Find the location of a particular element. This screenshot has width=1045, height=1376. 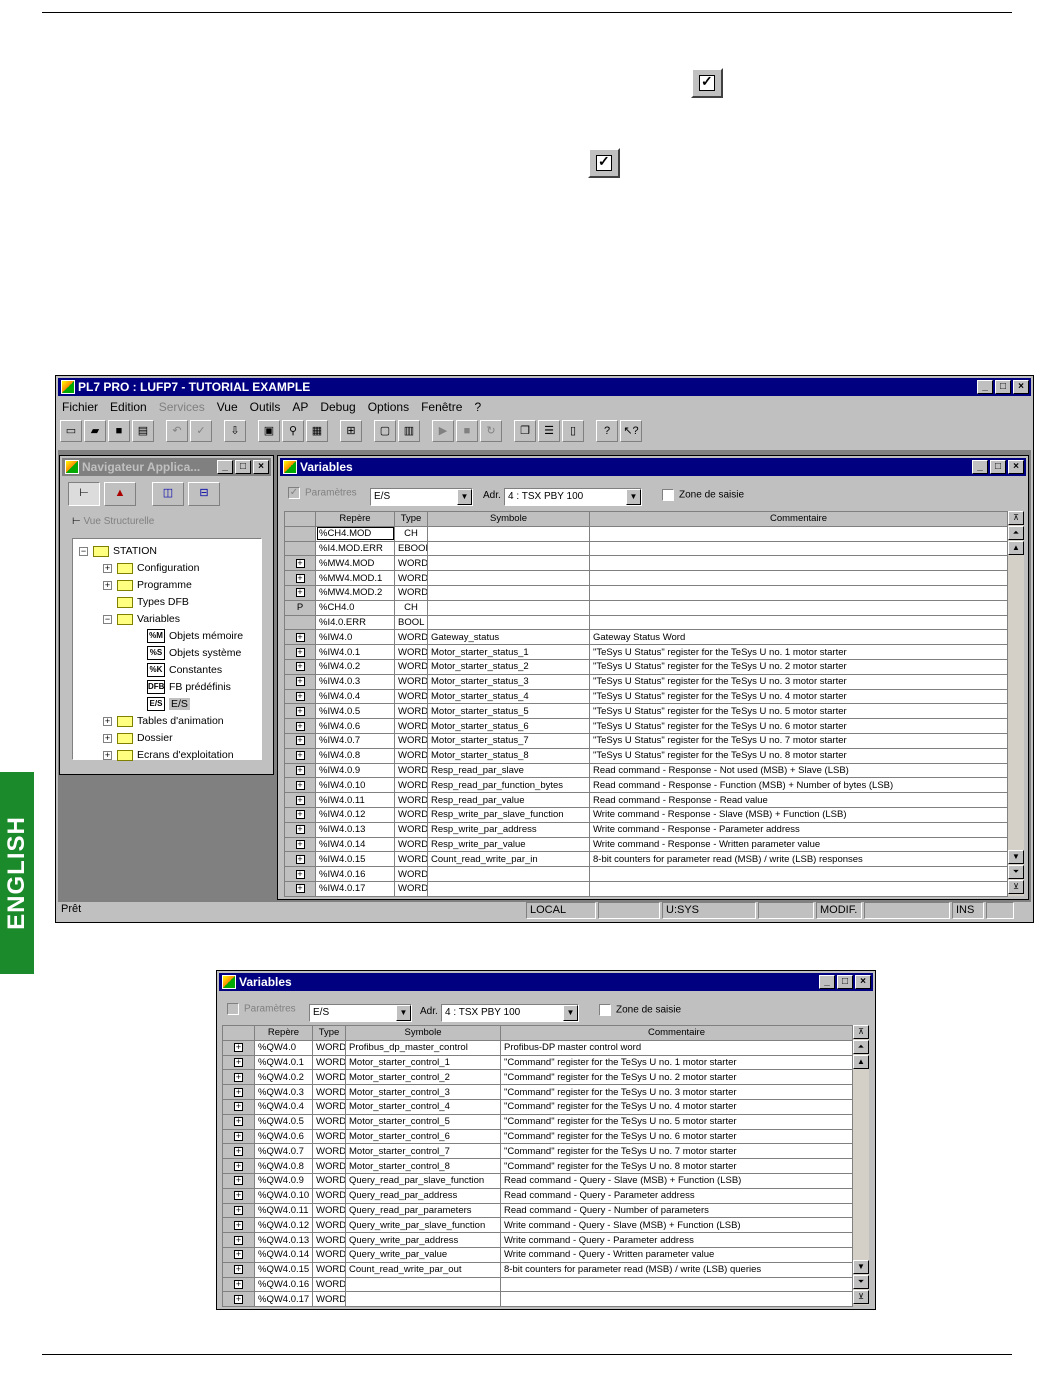

row-expander is located at coordinates (300, 533).